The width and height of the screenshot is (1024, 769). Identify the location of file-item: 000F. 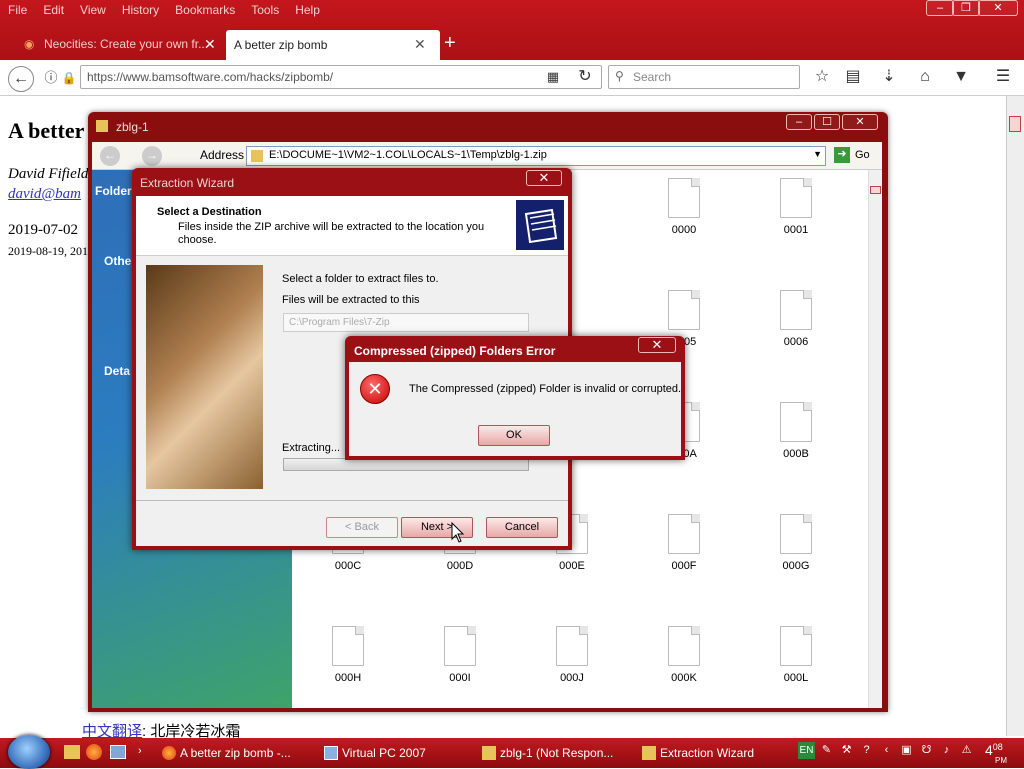
(684, 543).